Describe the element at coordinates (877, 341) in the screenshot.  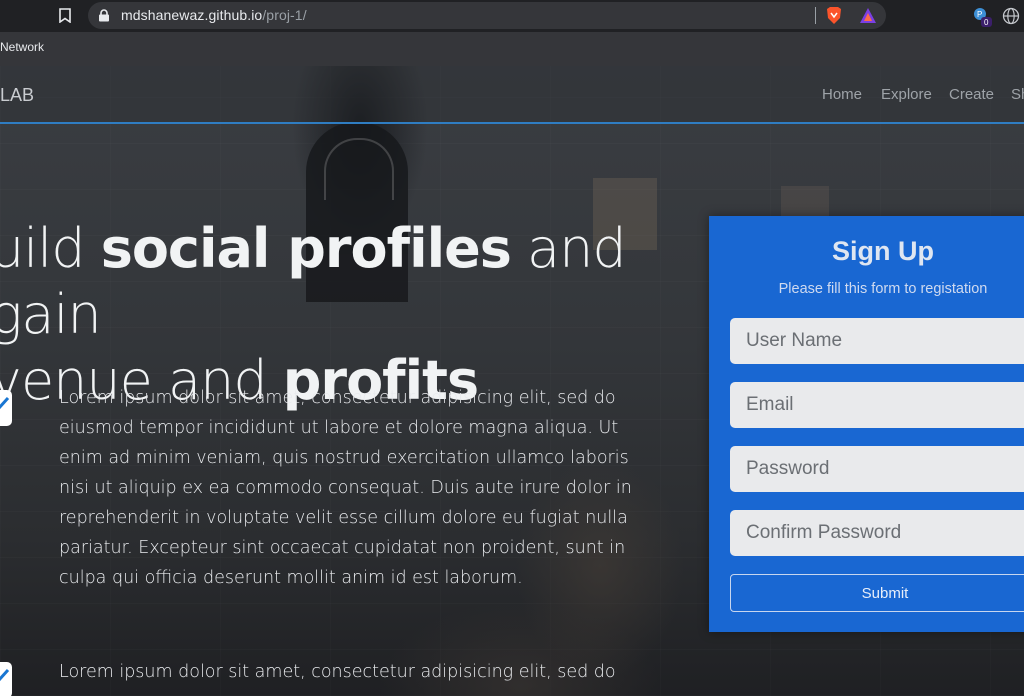
I see `username-input` at that location.